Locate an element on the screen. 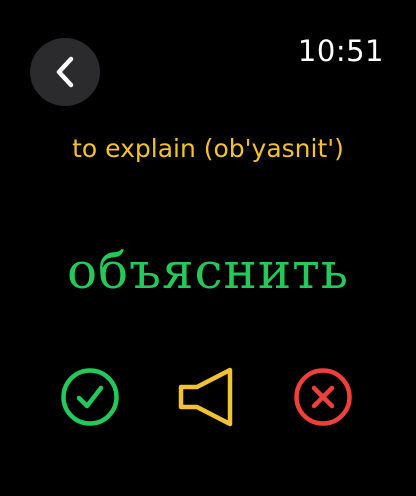 The height and width of the screenshot is (496, 416). audio-button is located at coordinates (206, 397).